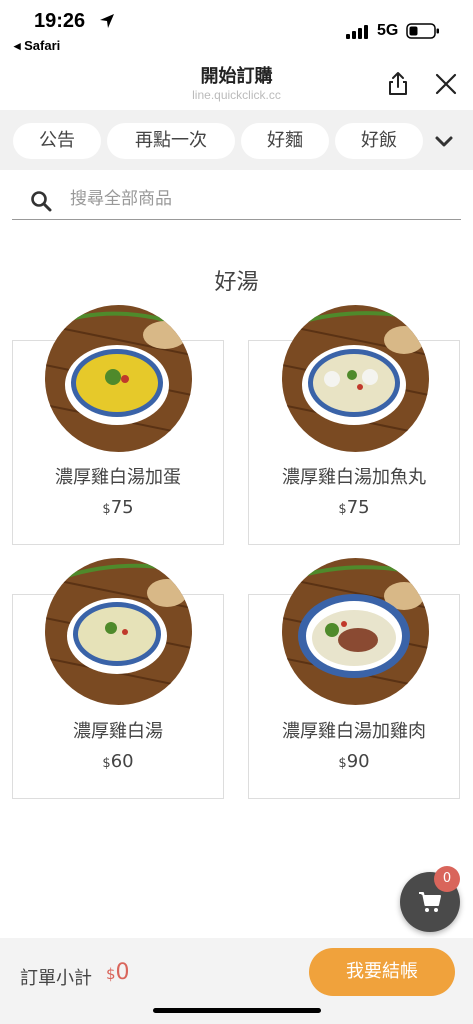 The image size is (473, 1024). What do you see at coordinates (107, 21) in the screenshot?
I see `location-arrow-icon` at bounding box center [107, 21].